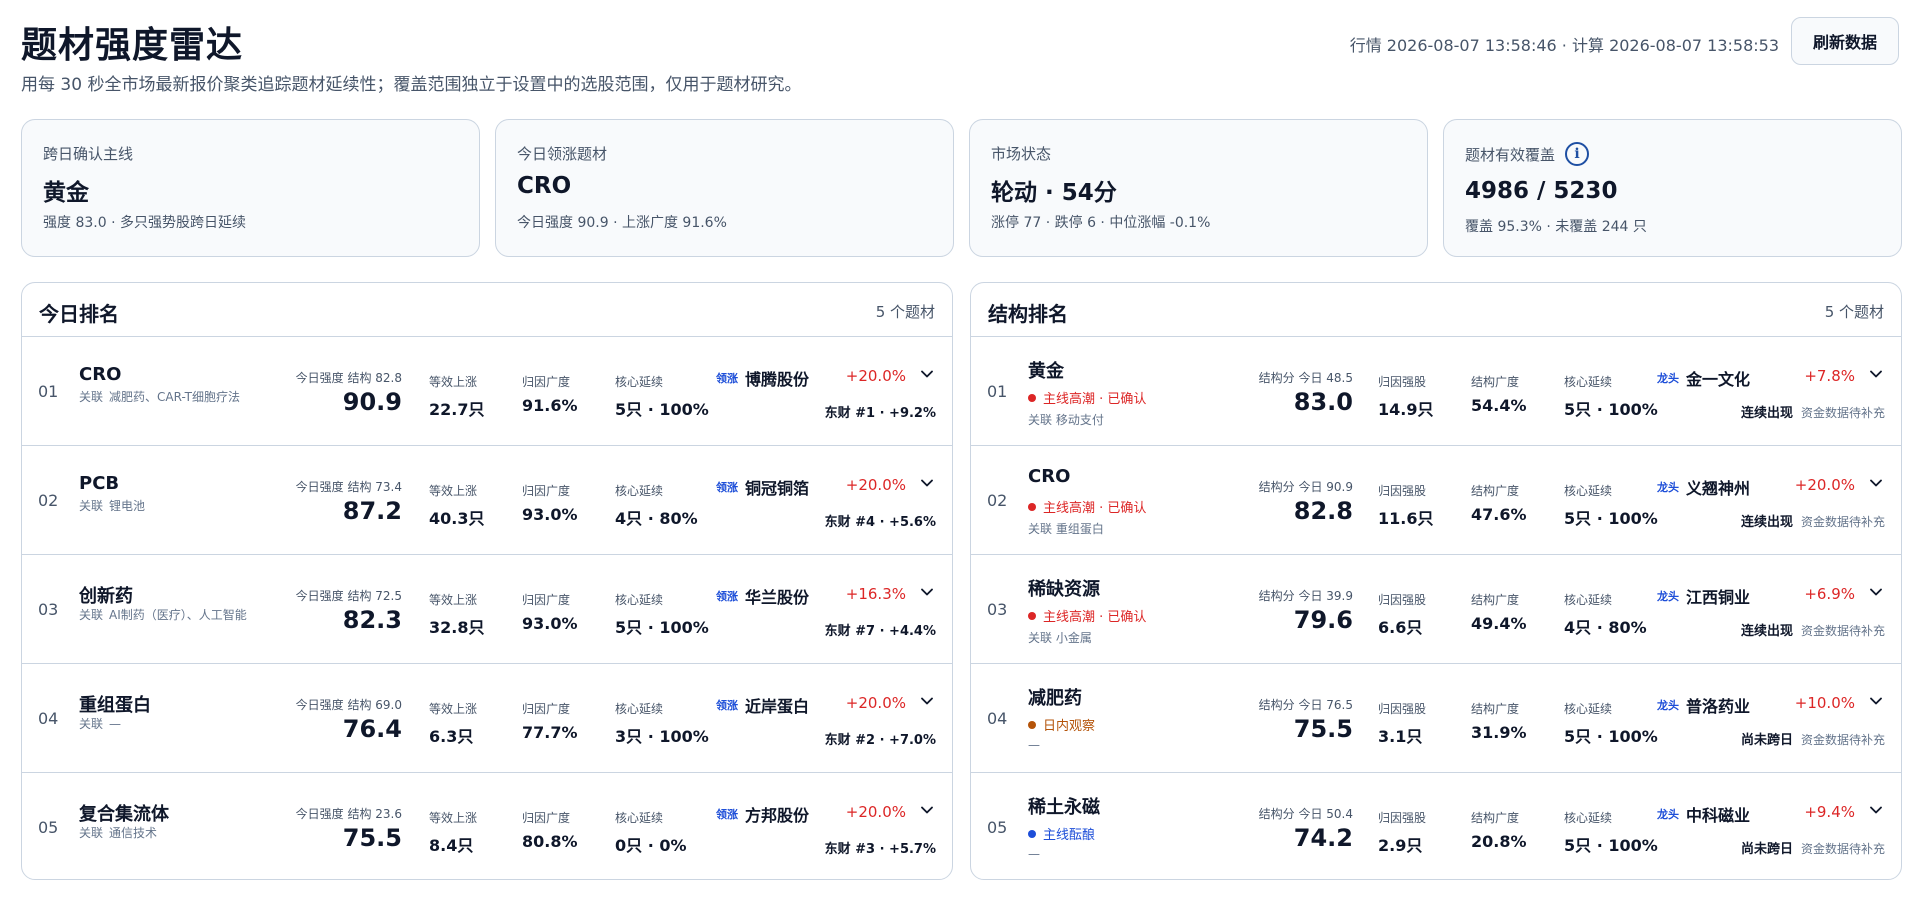  What do you see at coordinates (1061, 833) in the screenshot?
I see `theme-status: 主线酝酿` at bounding box center [1061, 833].